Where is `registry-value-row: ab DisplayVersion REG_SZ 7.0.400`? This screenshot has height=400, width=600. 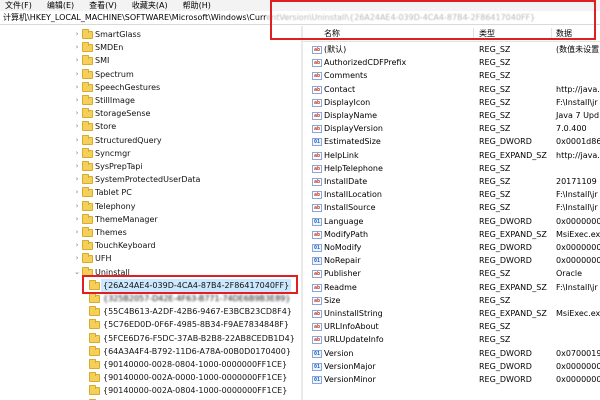
registry-value-row: ab DisplayVersion REG_SZ 7.0.400 is located at coordinates (451, 128).